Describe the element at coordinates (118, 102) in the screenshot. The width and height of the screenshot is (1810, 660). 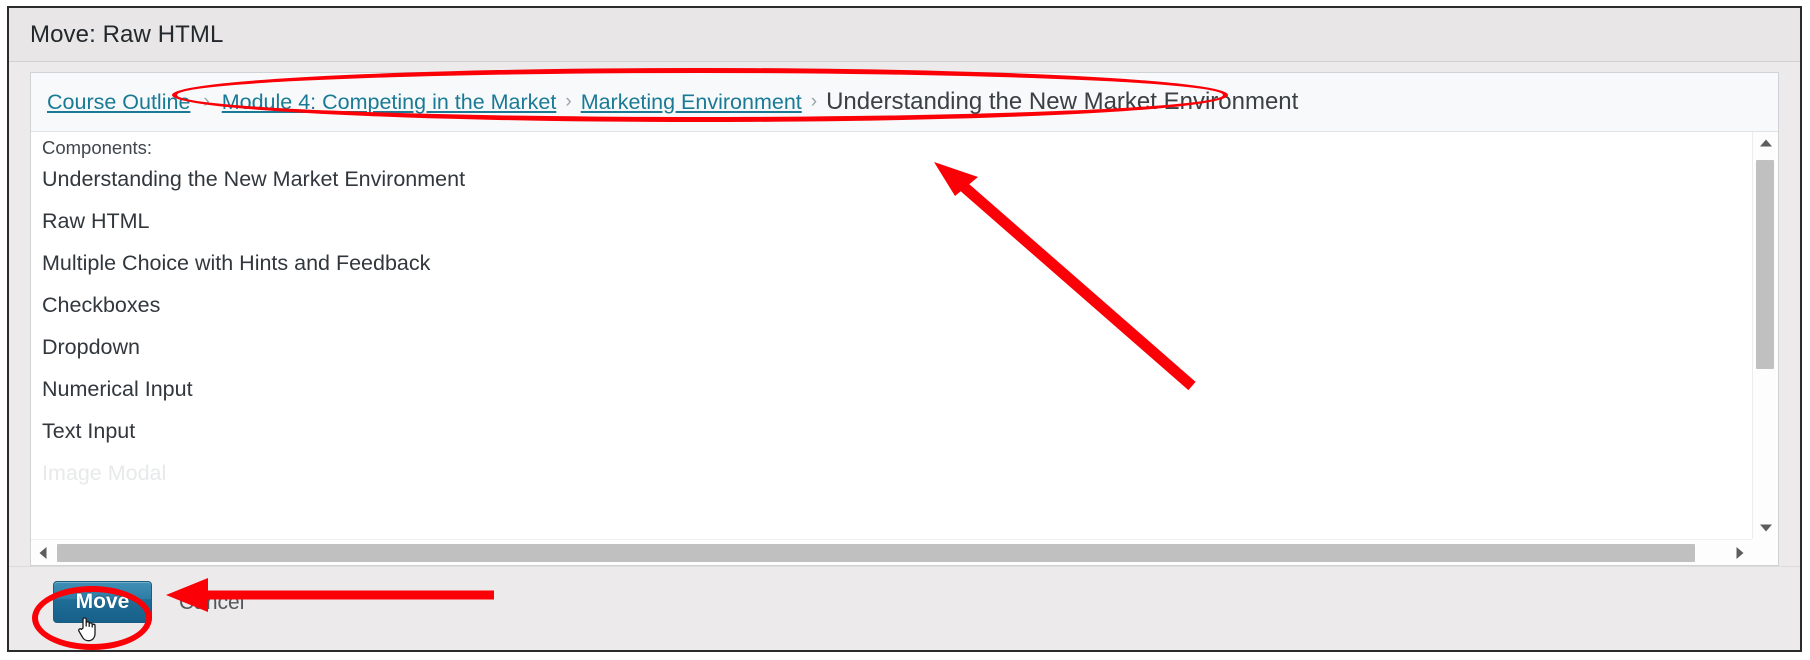
I see `breadcrumb-item-course-outline: Course Outline` at that location.